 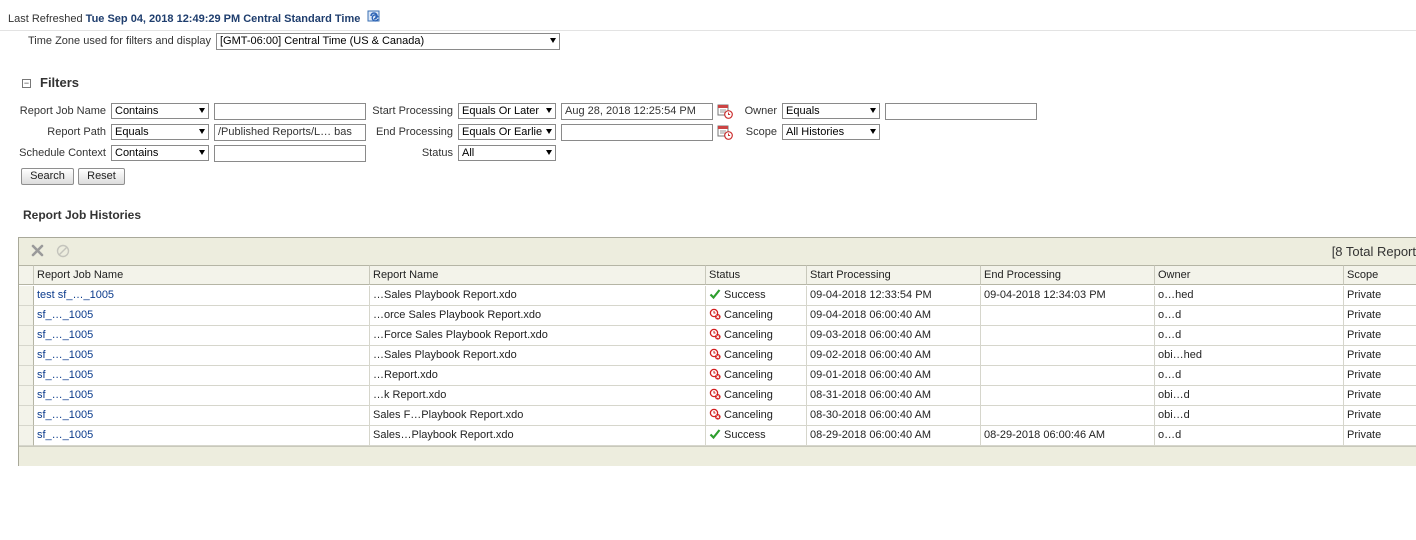 What do you see at coordinates (375, 19) in the screenshot?
I see `refresh-icon` at bounding box center [375, 19].